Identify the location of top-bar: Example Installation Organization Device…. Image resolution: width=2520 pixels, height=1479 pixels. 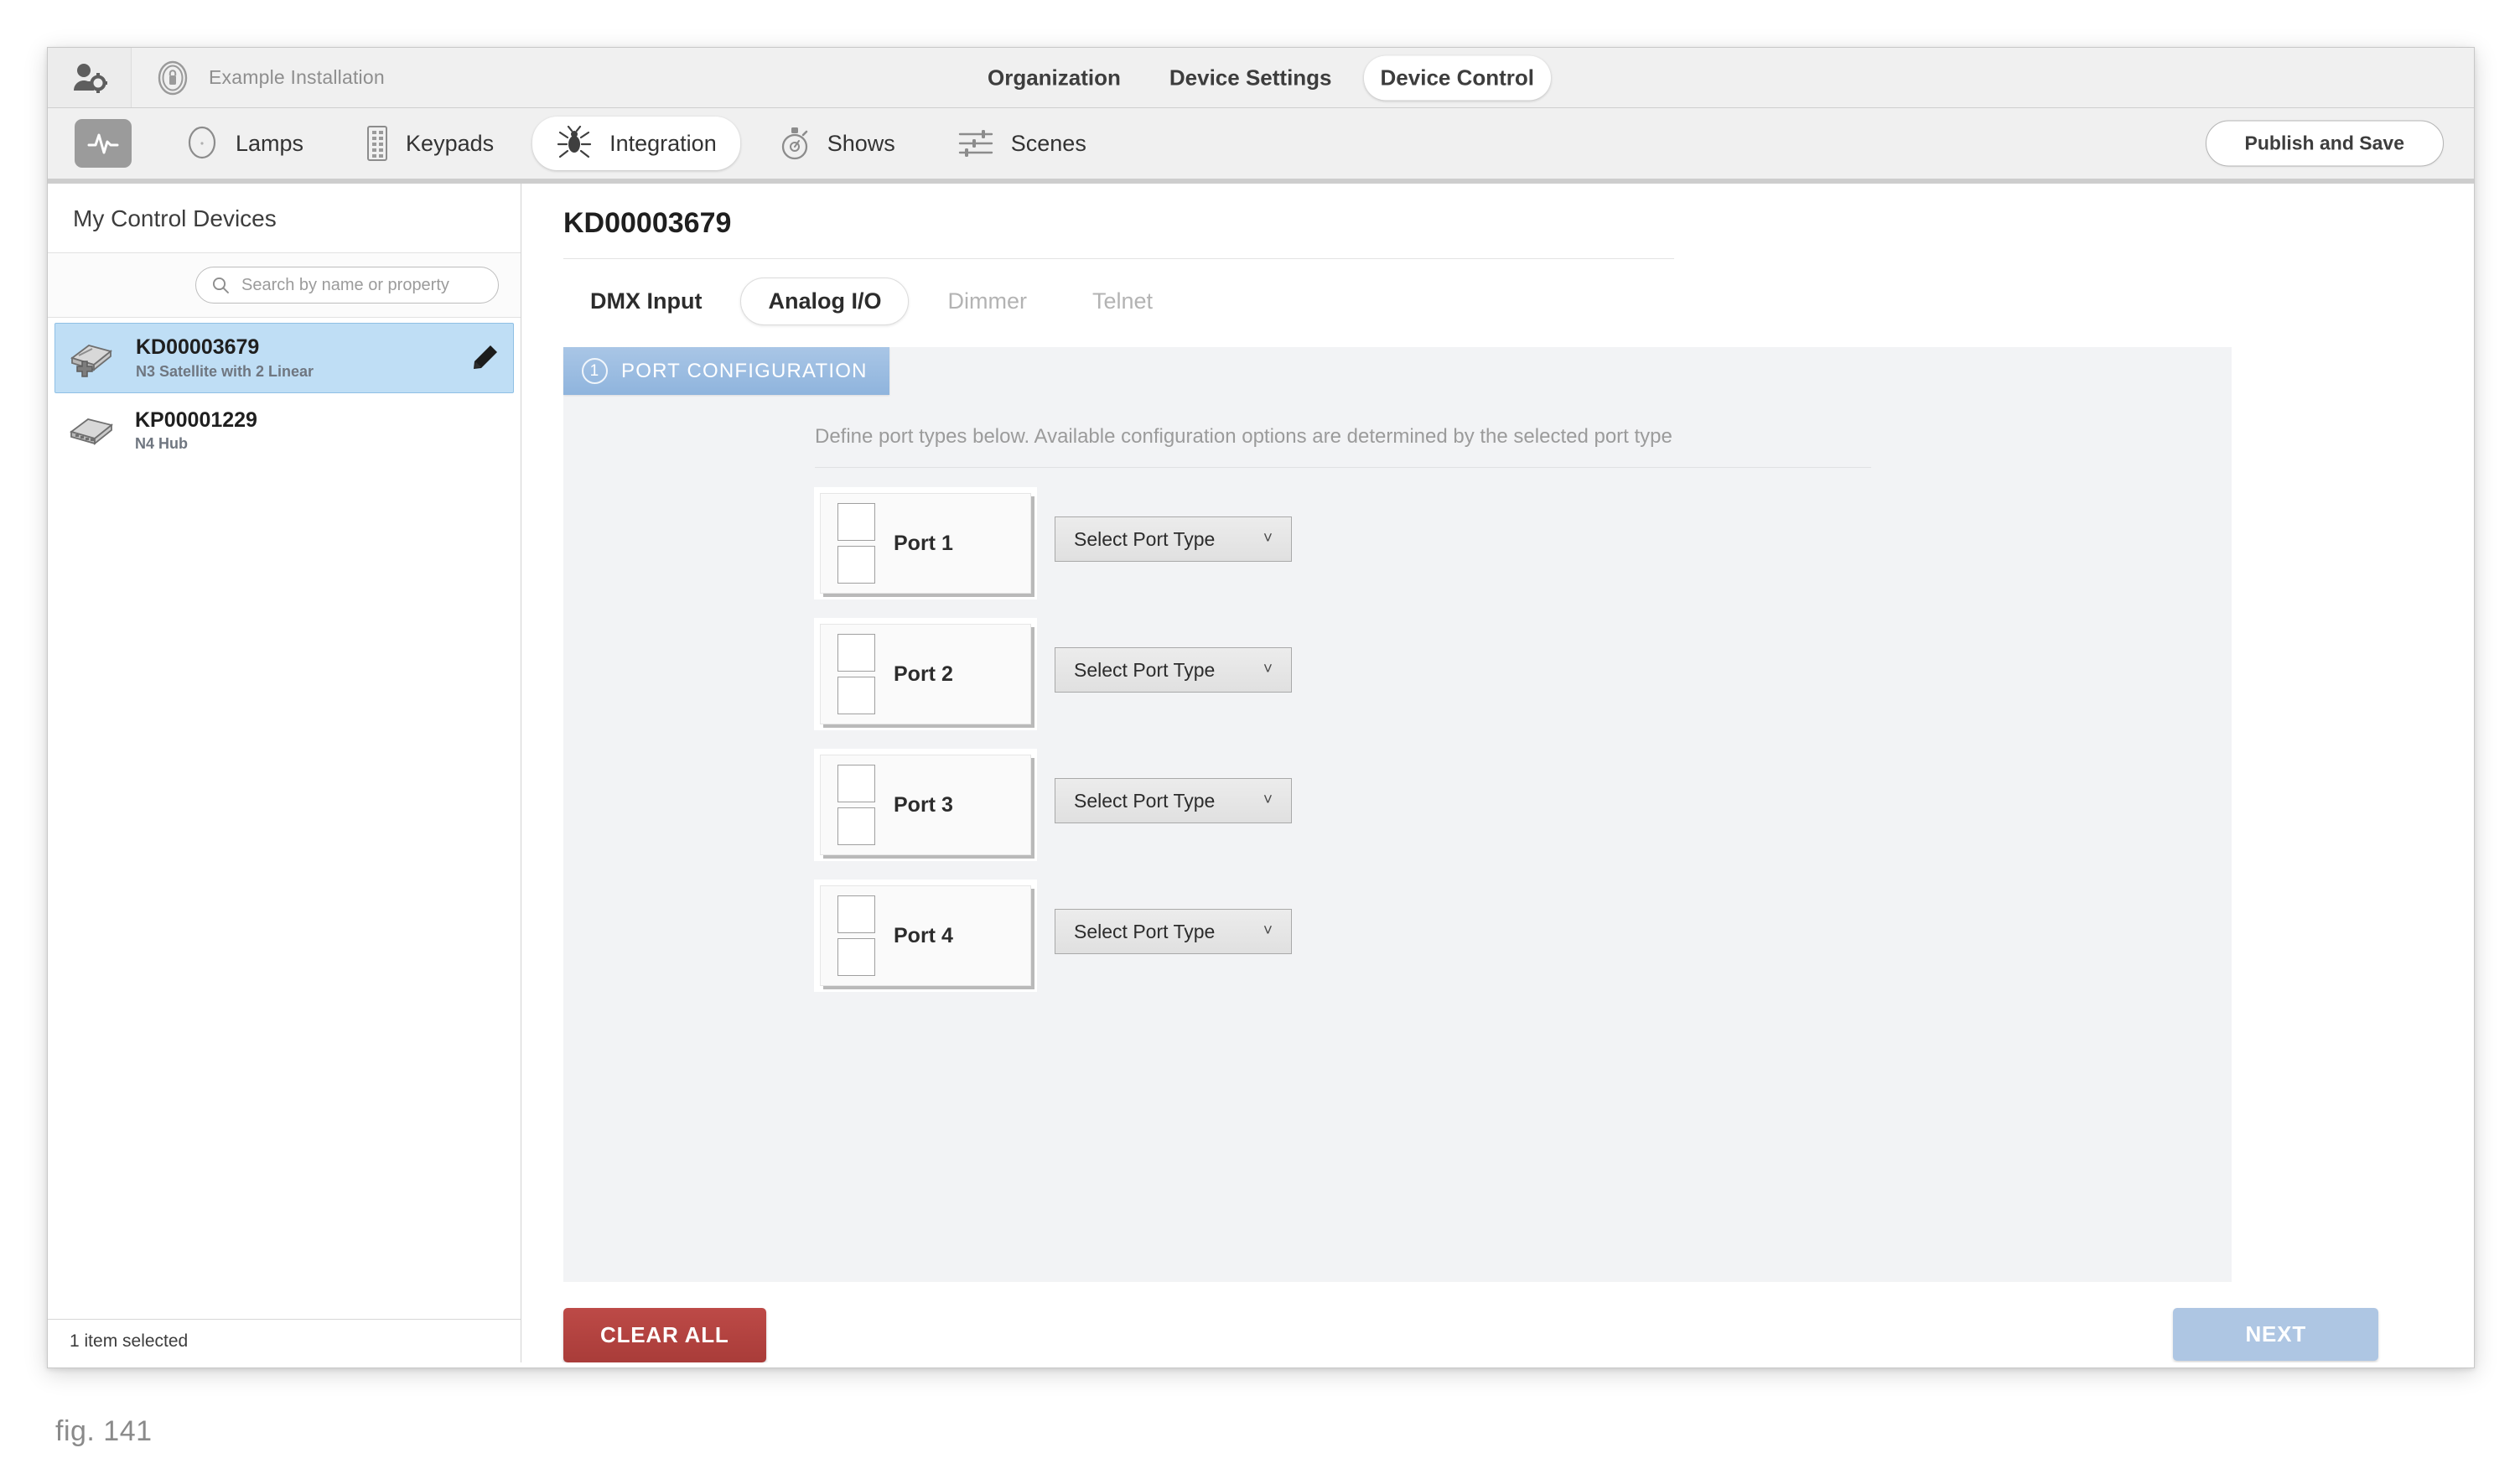
(1261, 78).